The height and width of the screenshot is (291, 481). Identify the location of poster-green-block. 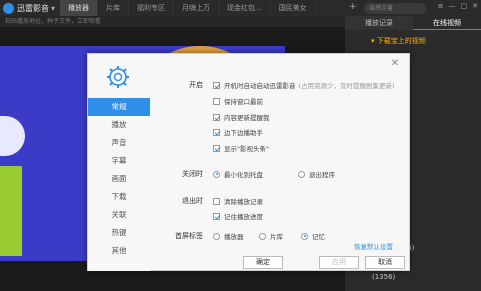
(11, 211).